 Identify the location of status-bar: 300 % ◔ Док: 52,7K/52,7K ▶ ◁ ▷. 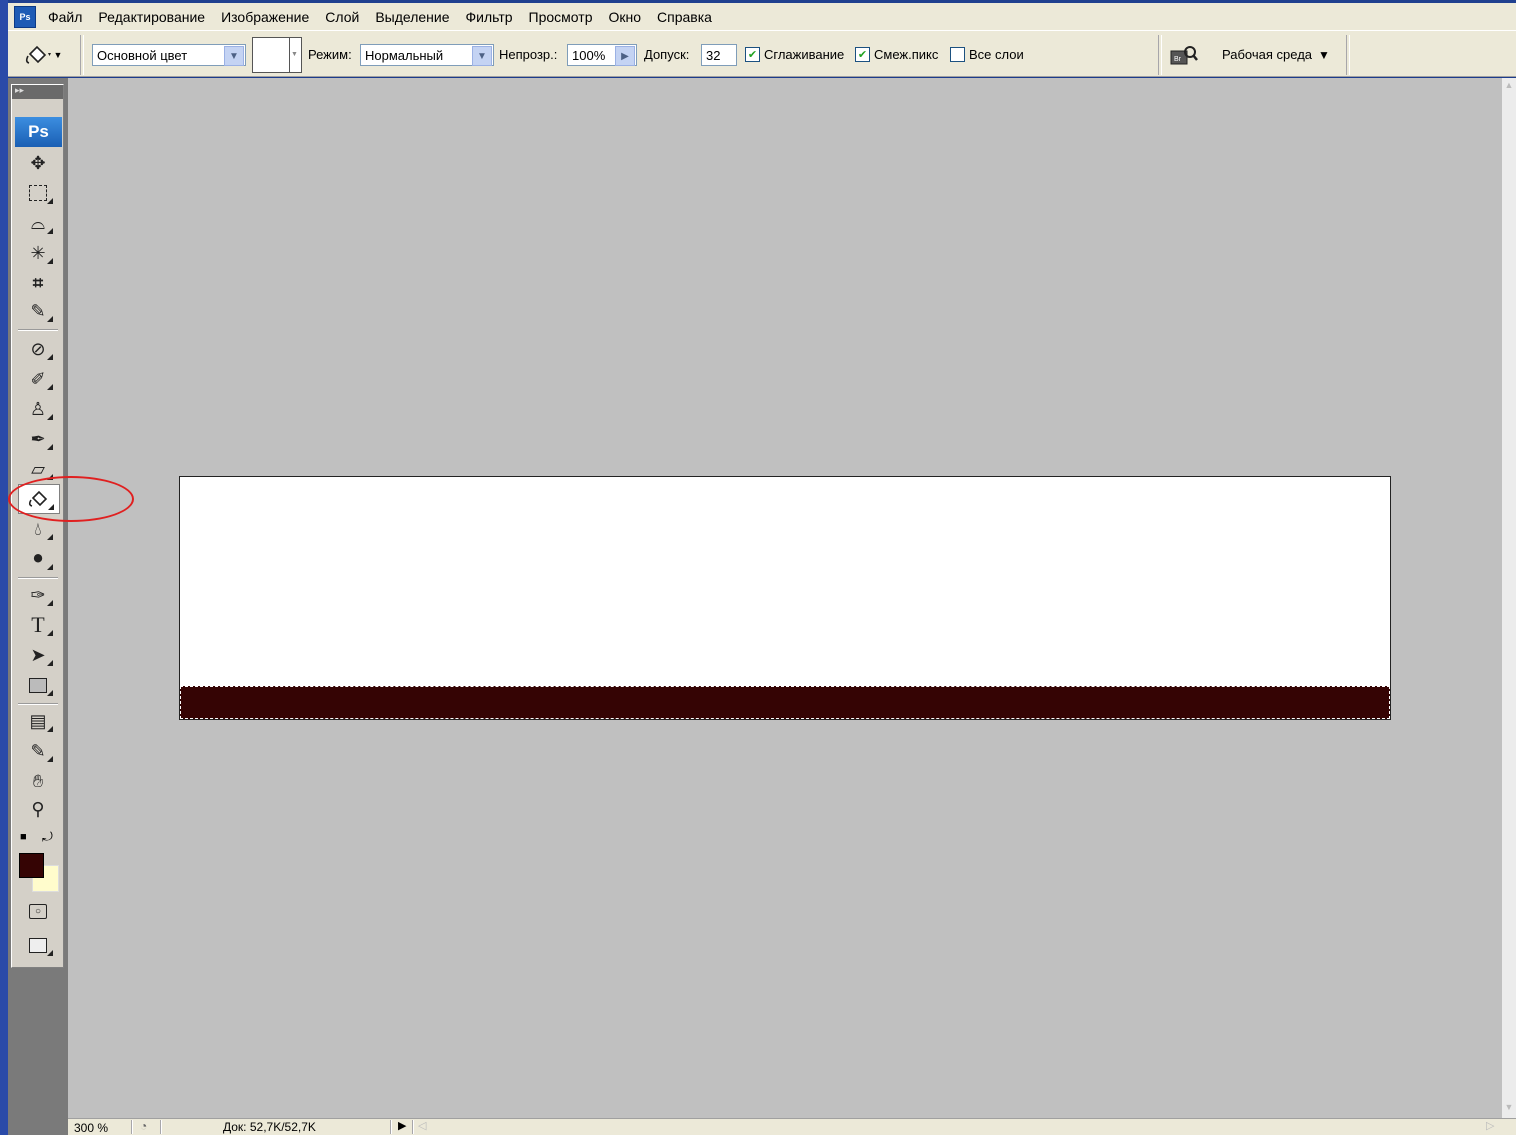
(792, 1126).